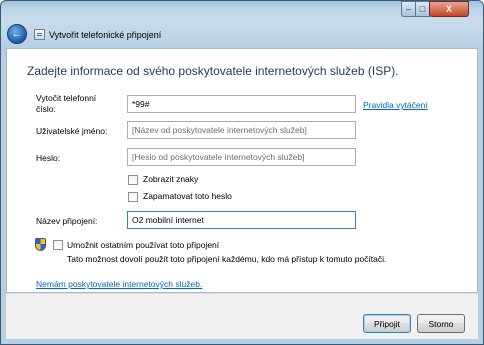 This screenshot has height=345, width=484. Describe the element at coordinates (133, 180) in the screenshot. I see `show-characters-checkbox` at that location.